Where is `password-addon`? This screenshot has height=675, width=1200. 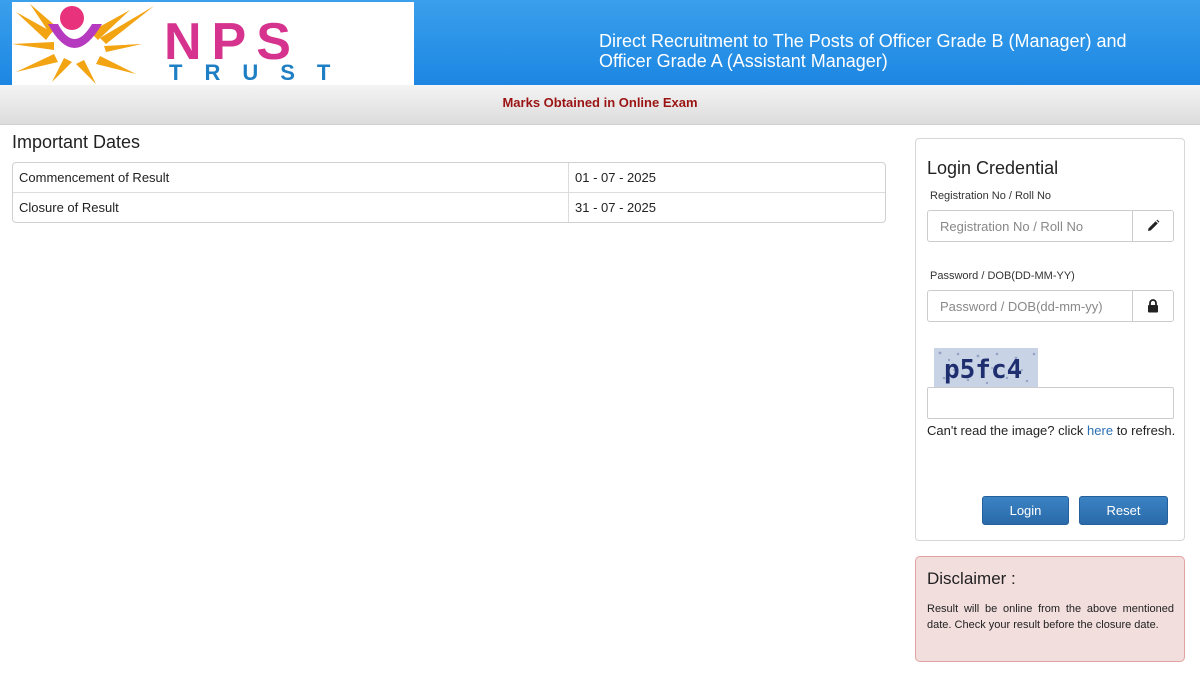
password-addon is located at coordinates (1152, 306).